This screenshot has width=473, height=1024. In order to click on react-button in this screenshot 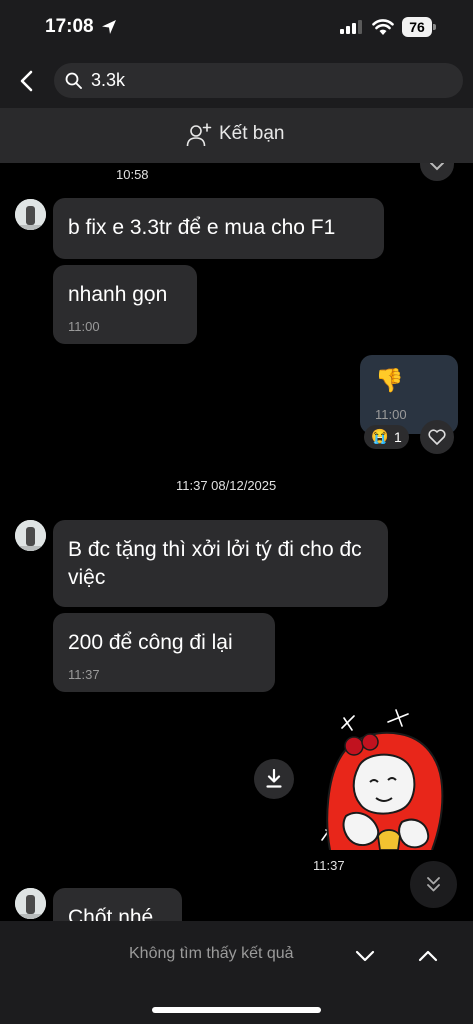, I will do `click(437, 437)`.